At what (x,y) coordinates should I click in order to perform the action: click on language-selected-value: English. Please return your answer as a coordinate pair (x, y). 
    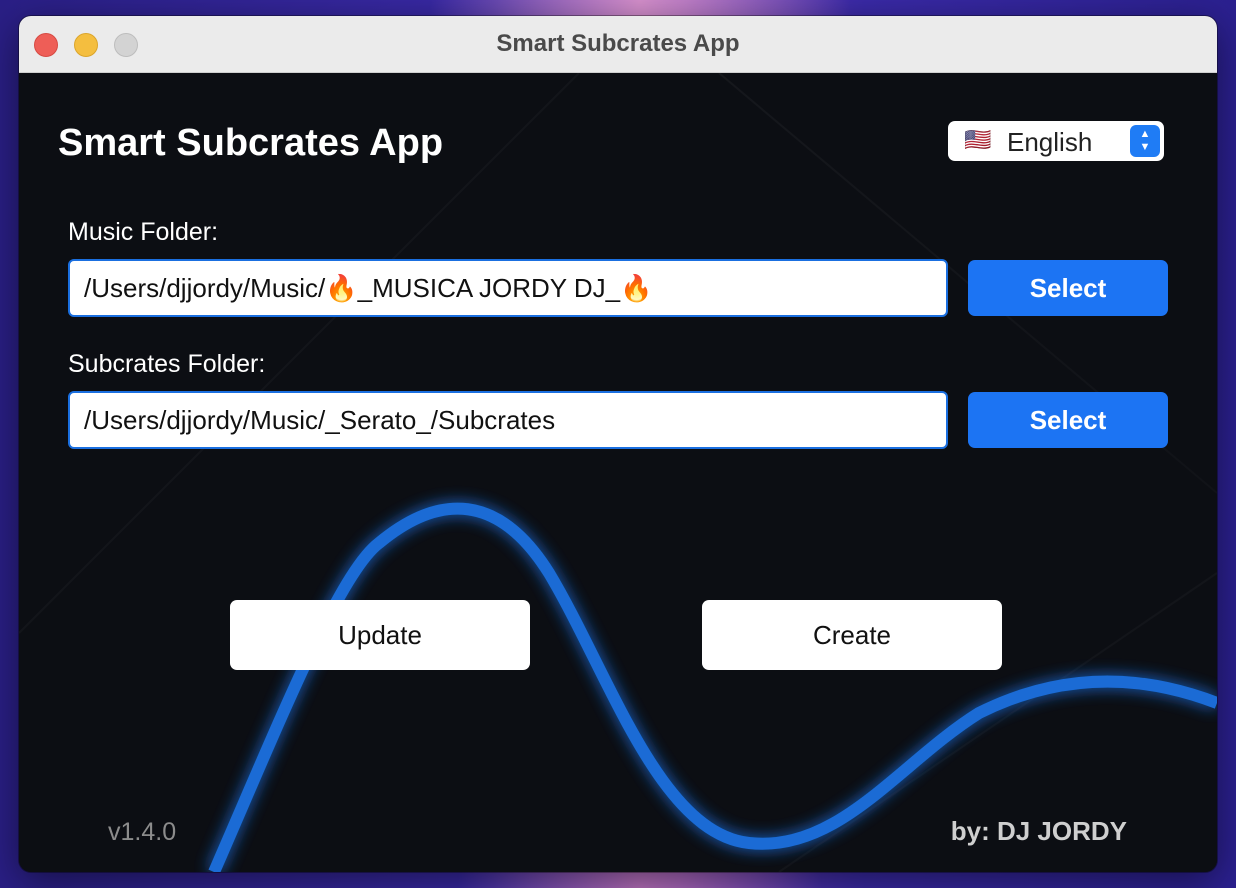
    Looking at the image, I should click on (1050, 142).